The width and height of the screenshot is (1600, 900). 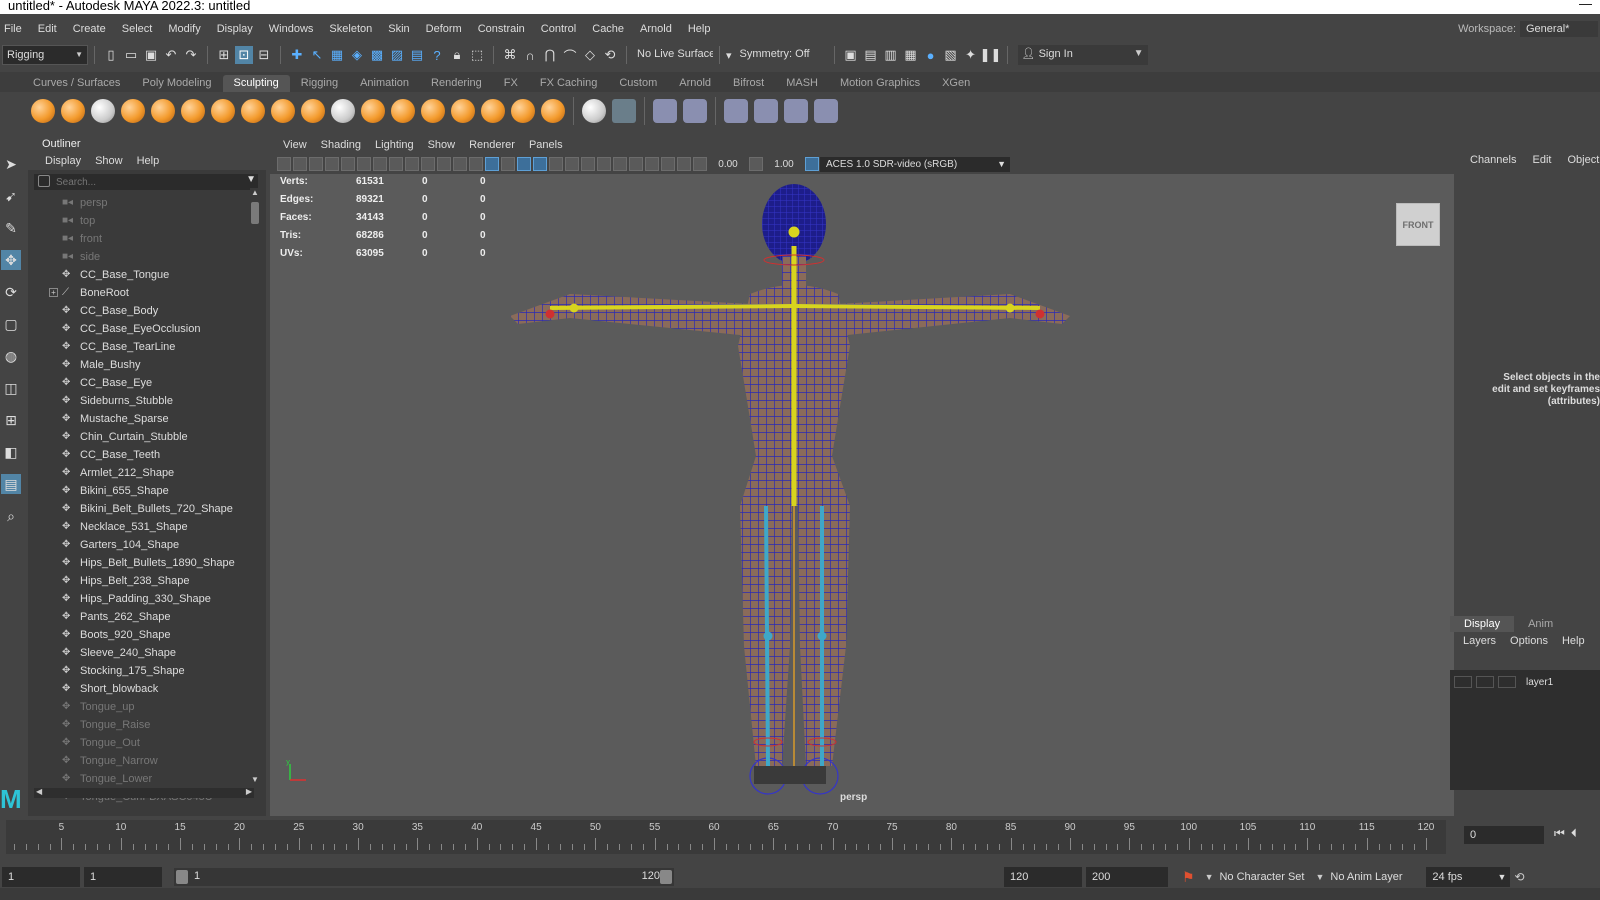 I want to click on two-view-icon: ◧, so click(x=11, y=452).